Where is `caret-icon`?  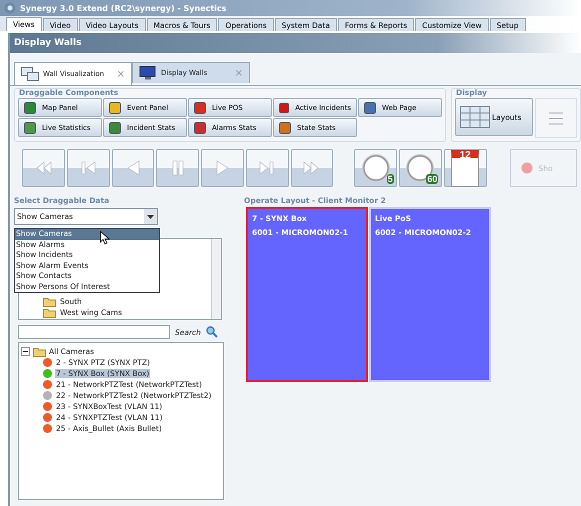 caret-icon is located at coordinates (150, 216).